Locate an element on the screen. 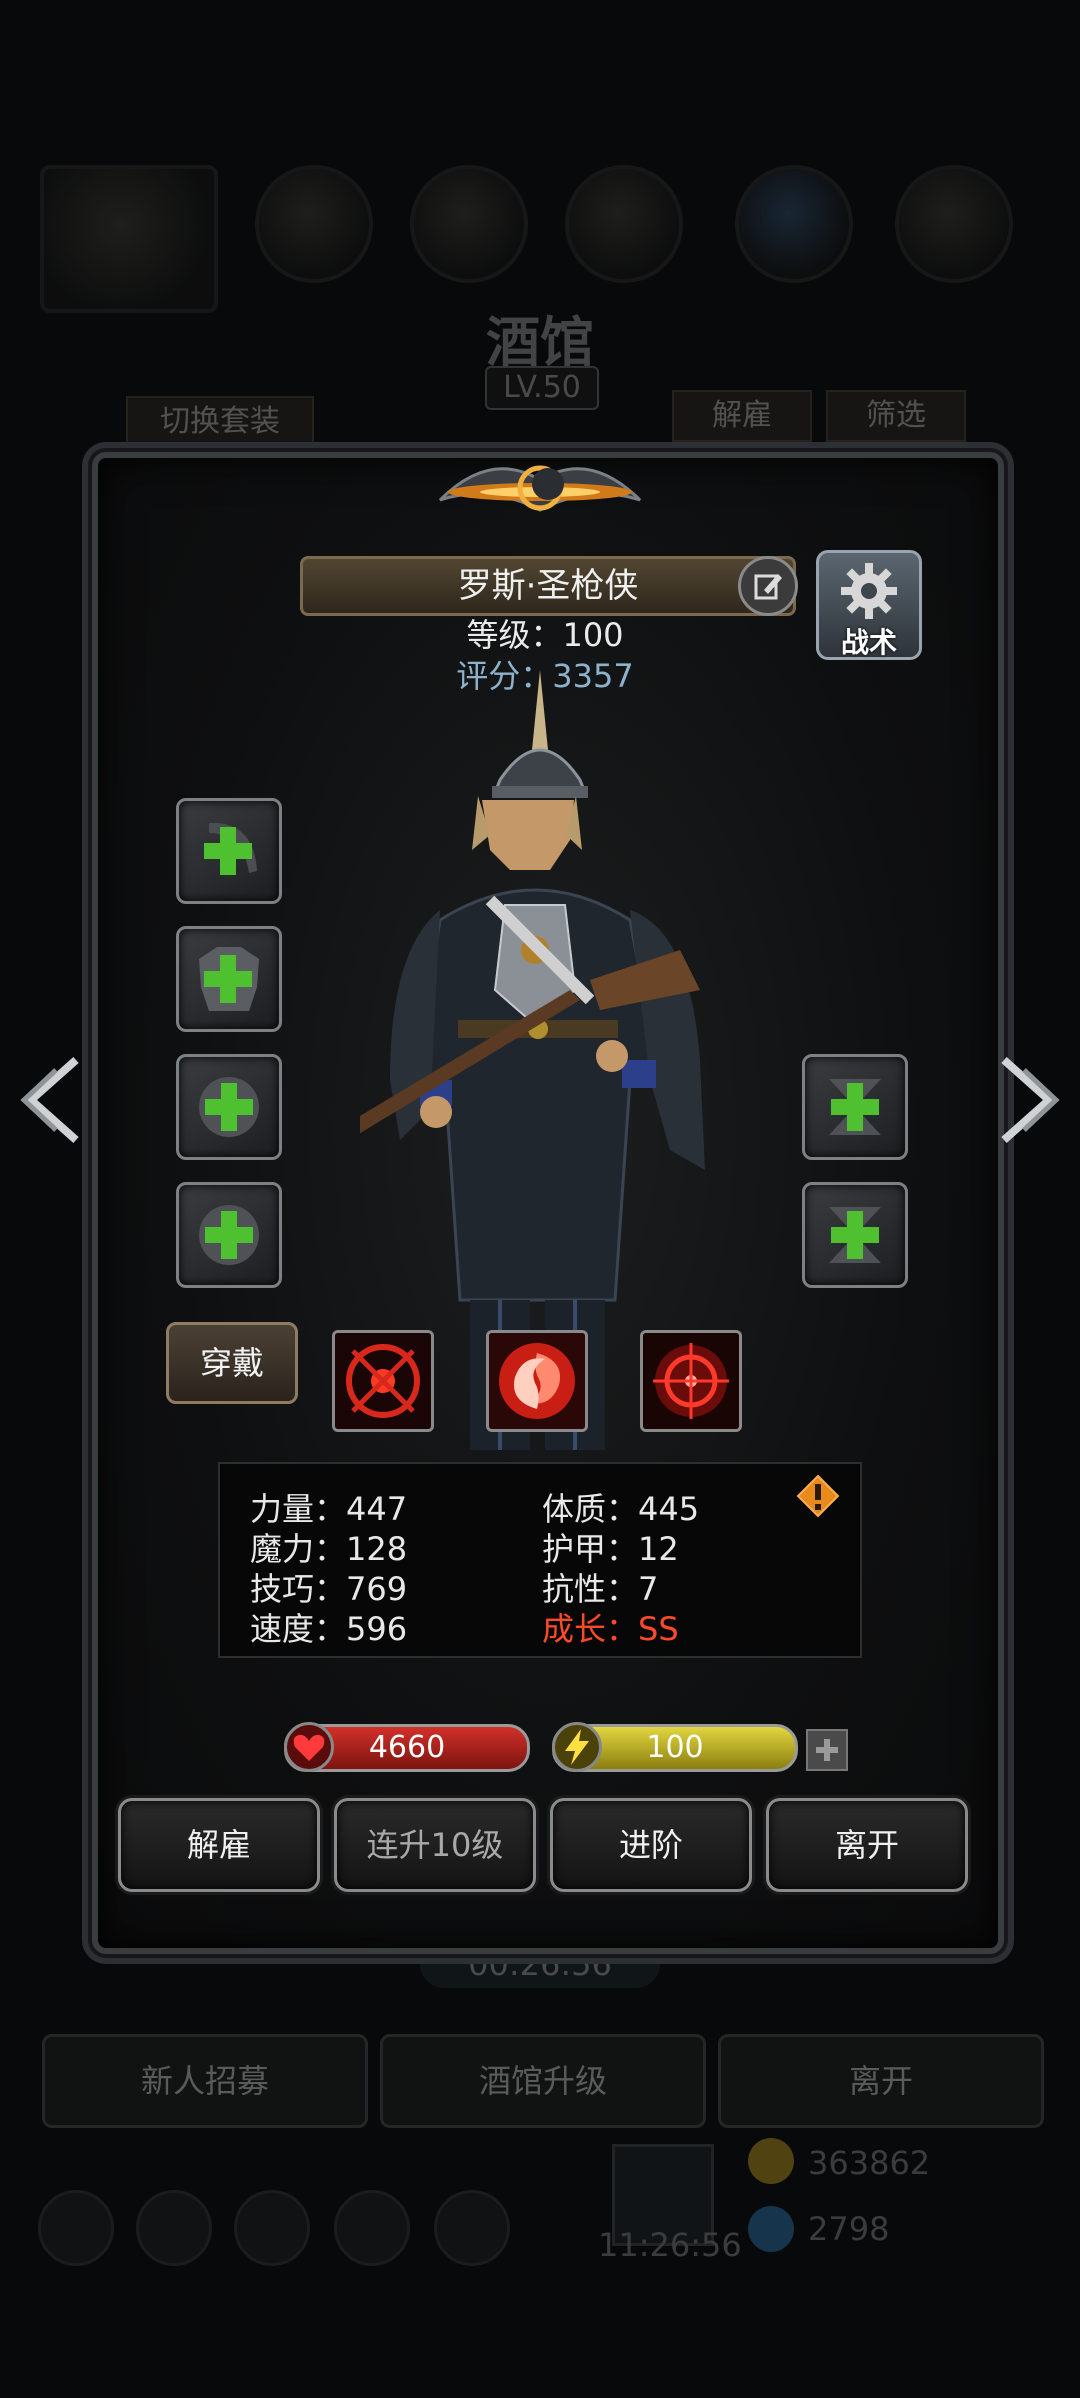  stat-growth: 成长：SS is located at coordinates (610, 1629).